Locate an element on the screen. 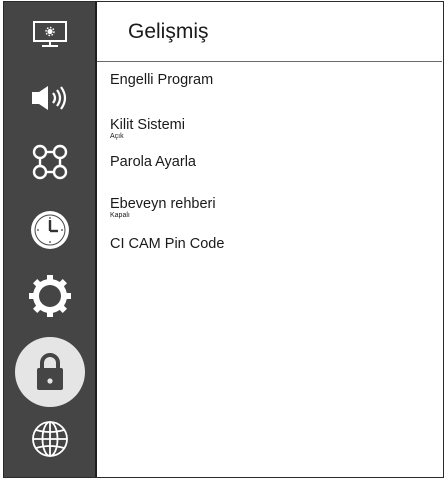 Image resolution: width=446 pixels, height=481 pixels. command-icon is located at coordinates (49, 162).